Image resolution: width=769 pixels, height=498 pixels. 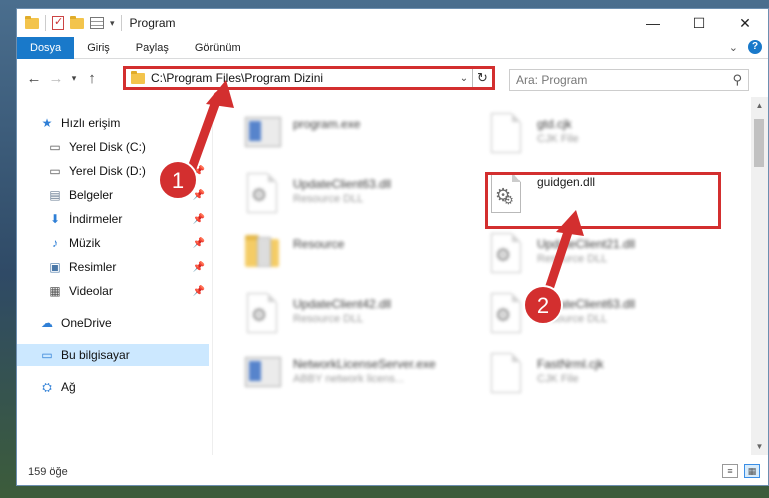 I want to click on title-bar: ▾ Program — ☐ ✕, so click(x=392, y=23).